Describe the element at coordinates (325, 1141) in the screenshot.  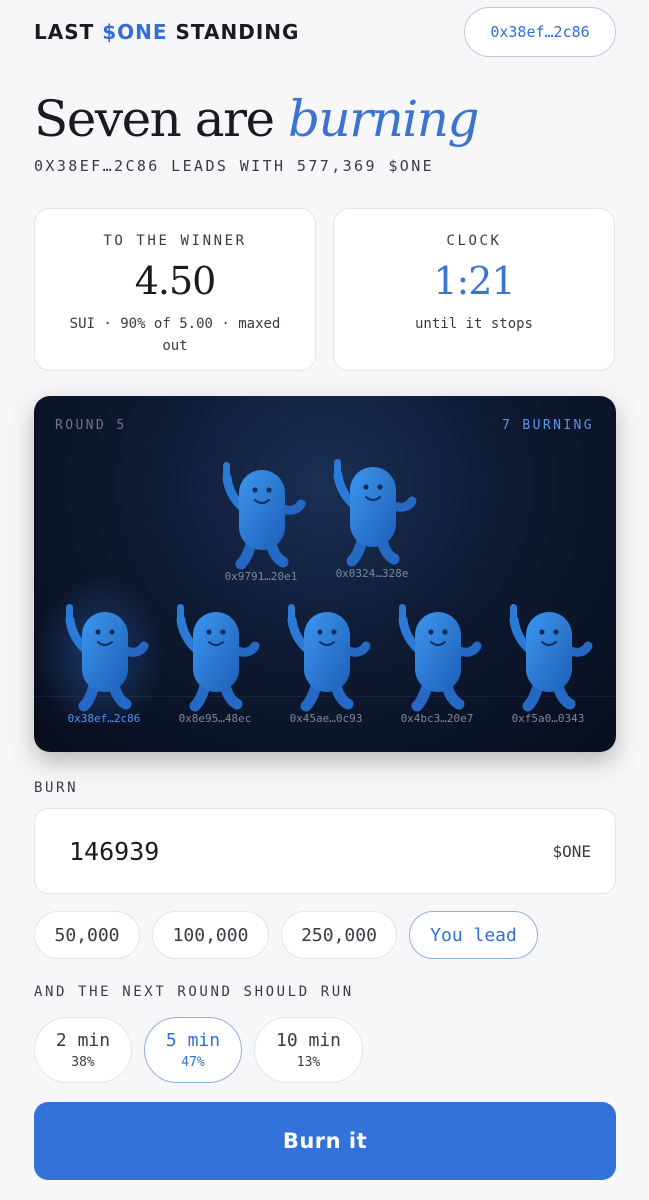
I see `burn-it-button: Burn it` at that location.